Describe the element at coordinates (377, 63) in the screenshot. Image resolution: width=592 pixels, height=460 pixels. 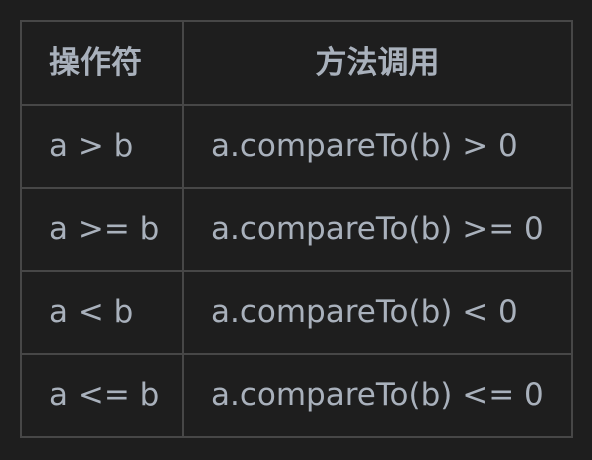
I see `header-method-call: 方法调用` at that location.